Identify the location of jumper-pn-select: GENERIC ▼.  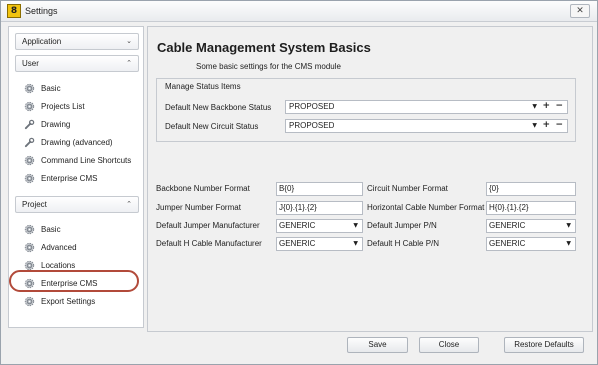
(531, 226).